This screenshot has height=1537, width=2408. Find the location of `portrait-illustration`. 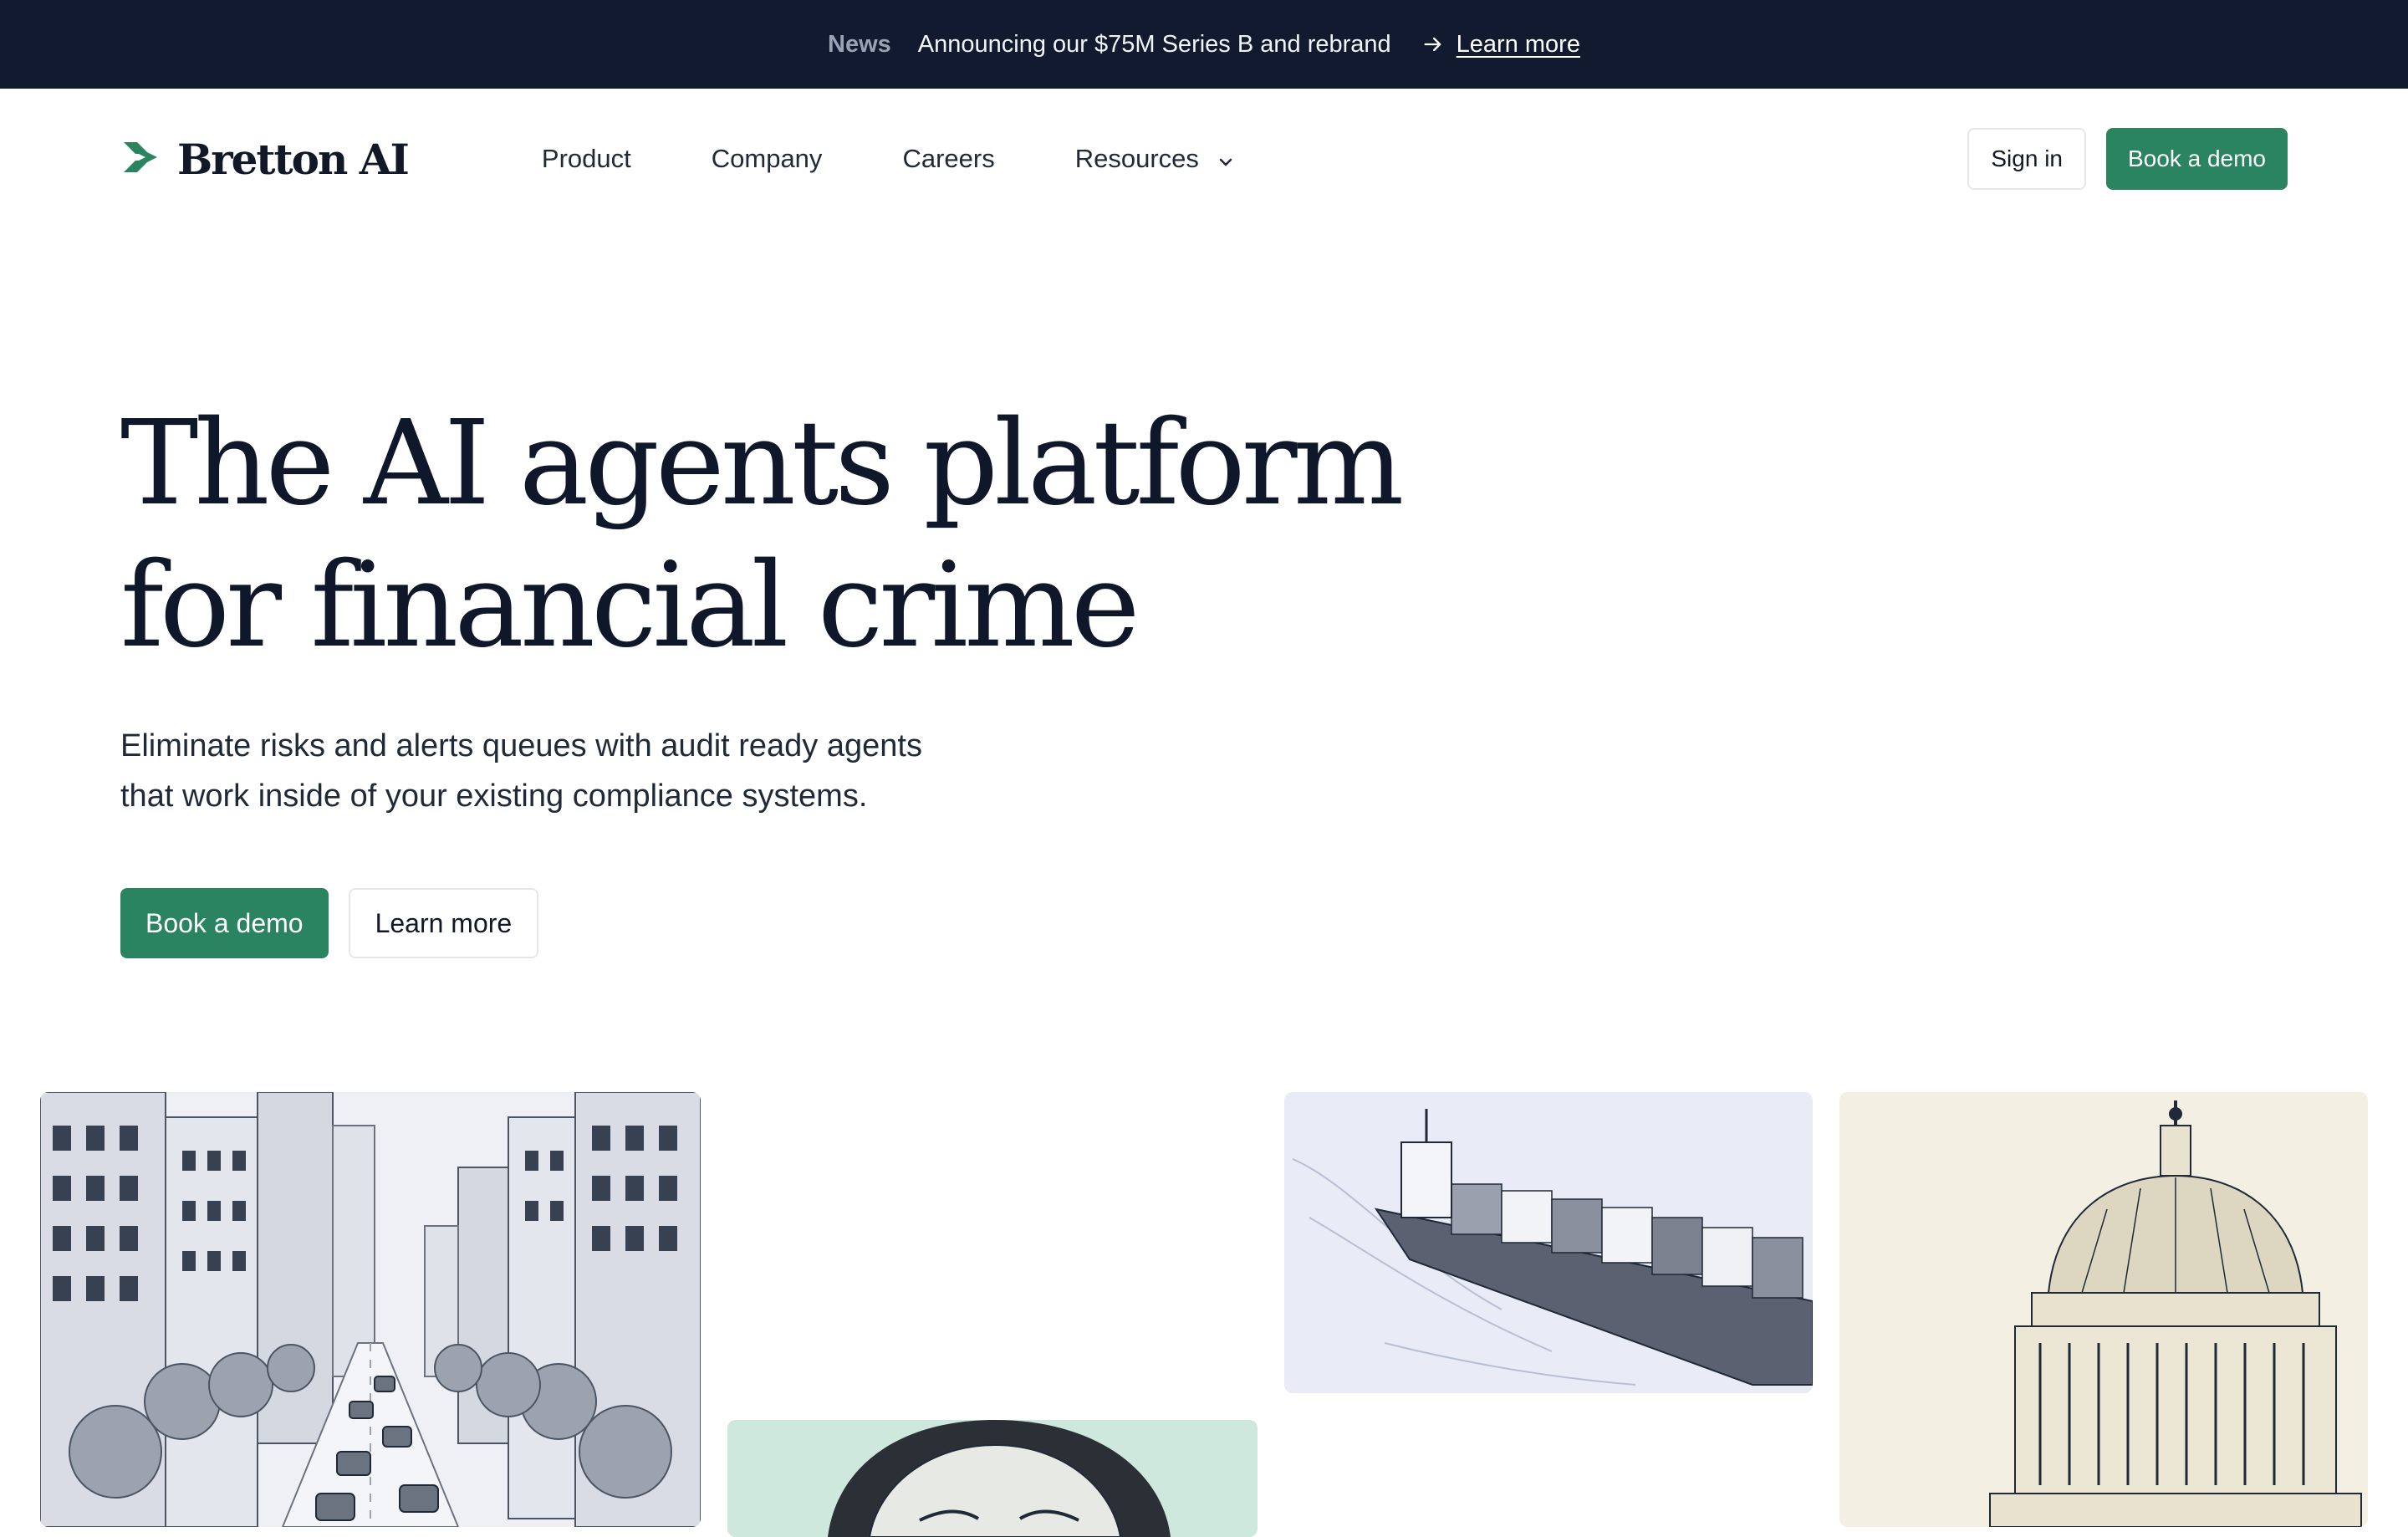

portrait-illustration is located at coordinates (992, 1478).